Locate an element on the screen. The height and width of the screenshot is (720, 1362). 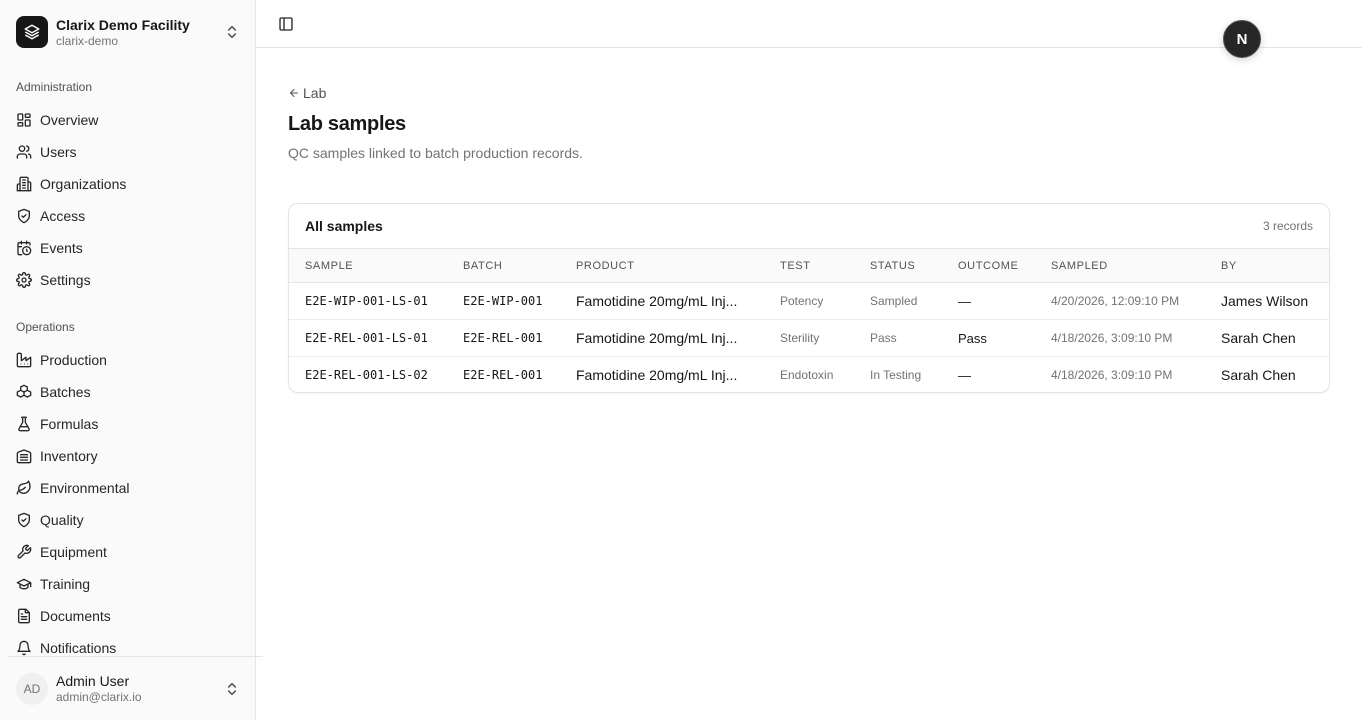
back-link: Lab is located at coordinates (307, 93).